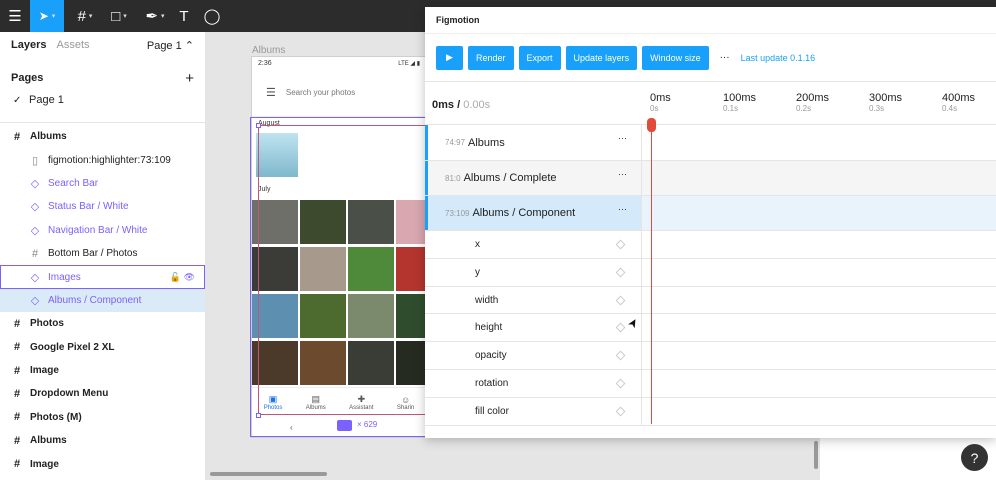  I want to click on property-row: fill color, so click(710, 412).